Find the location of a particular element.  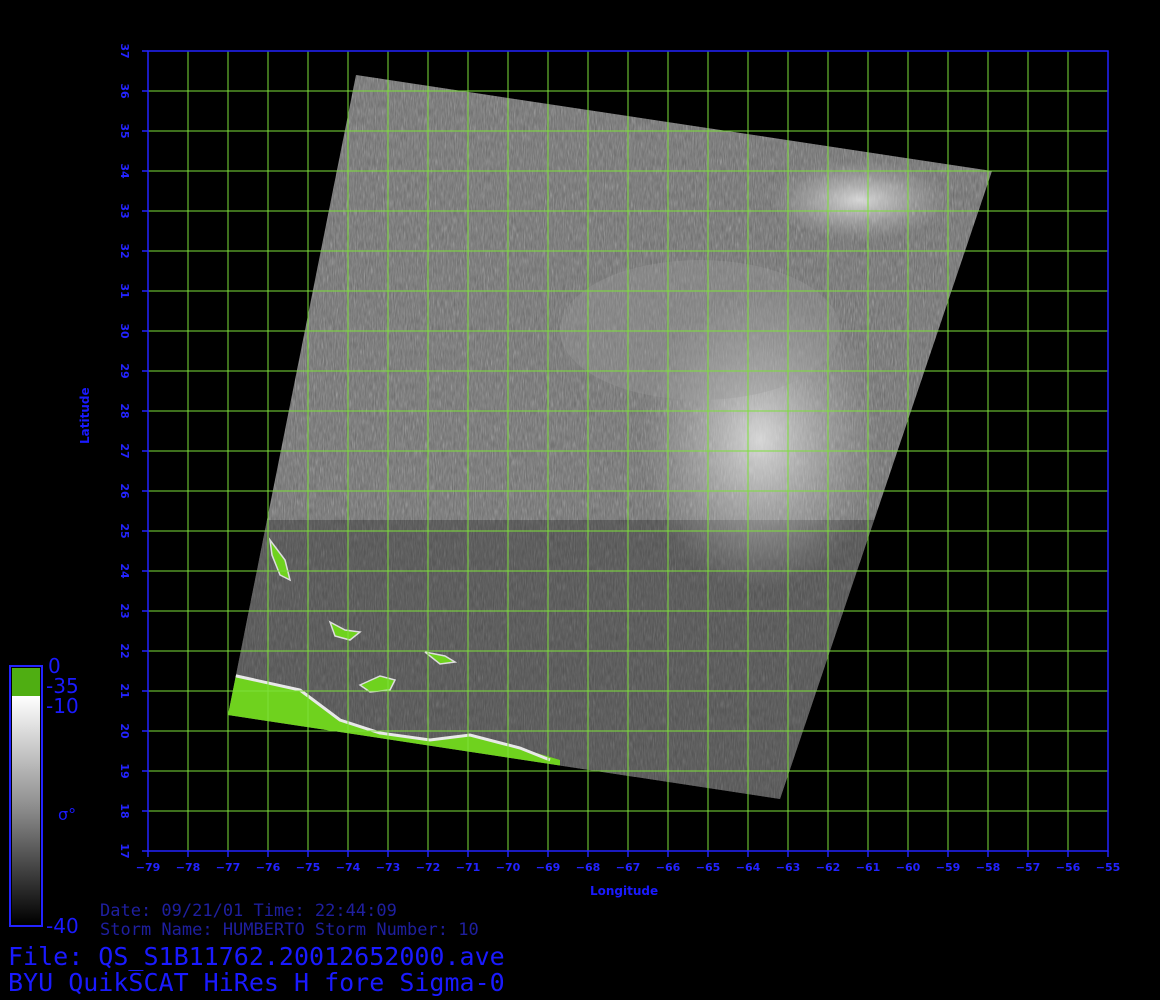

y-tick-label: 28 is located at coordinates (124, 410).